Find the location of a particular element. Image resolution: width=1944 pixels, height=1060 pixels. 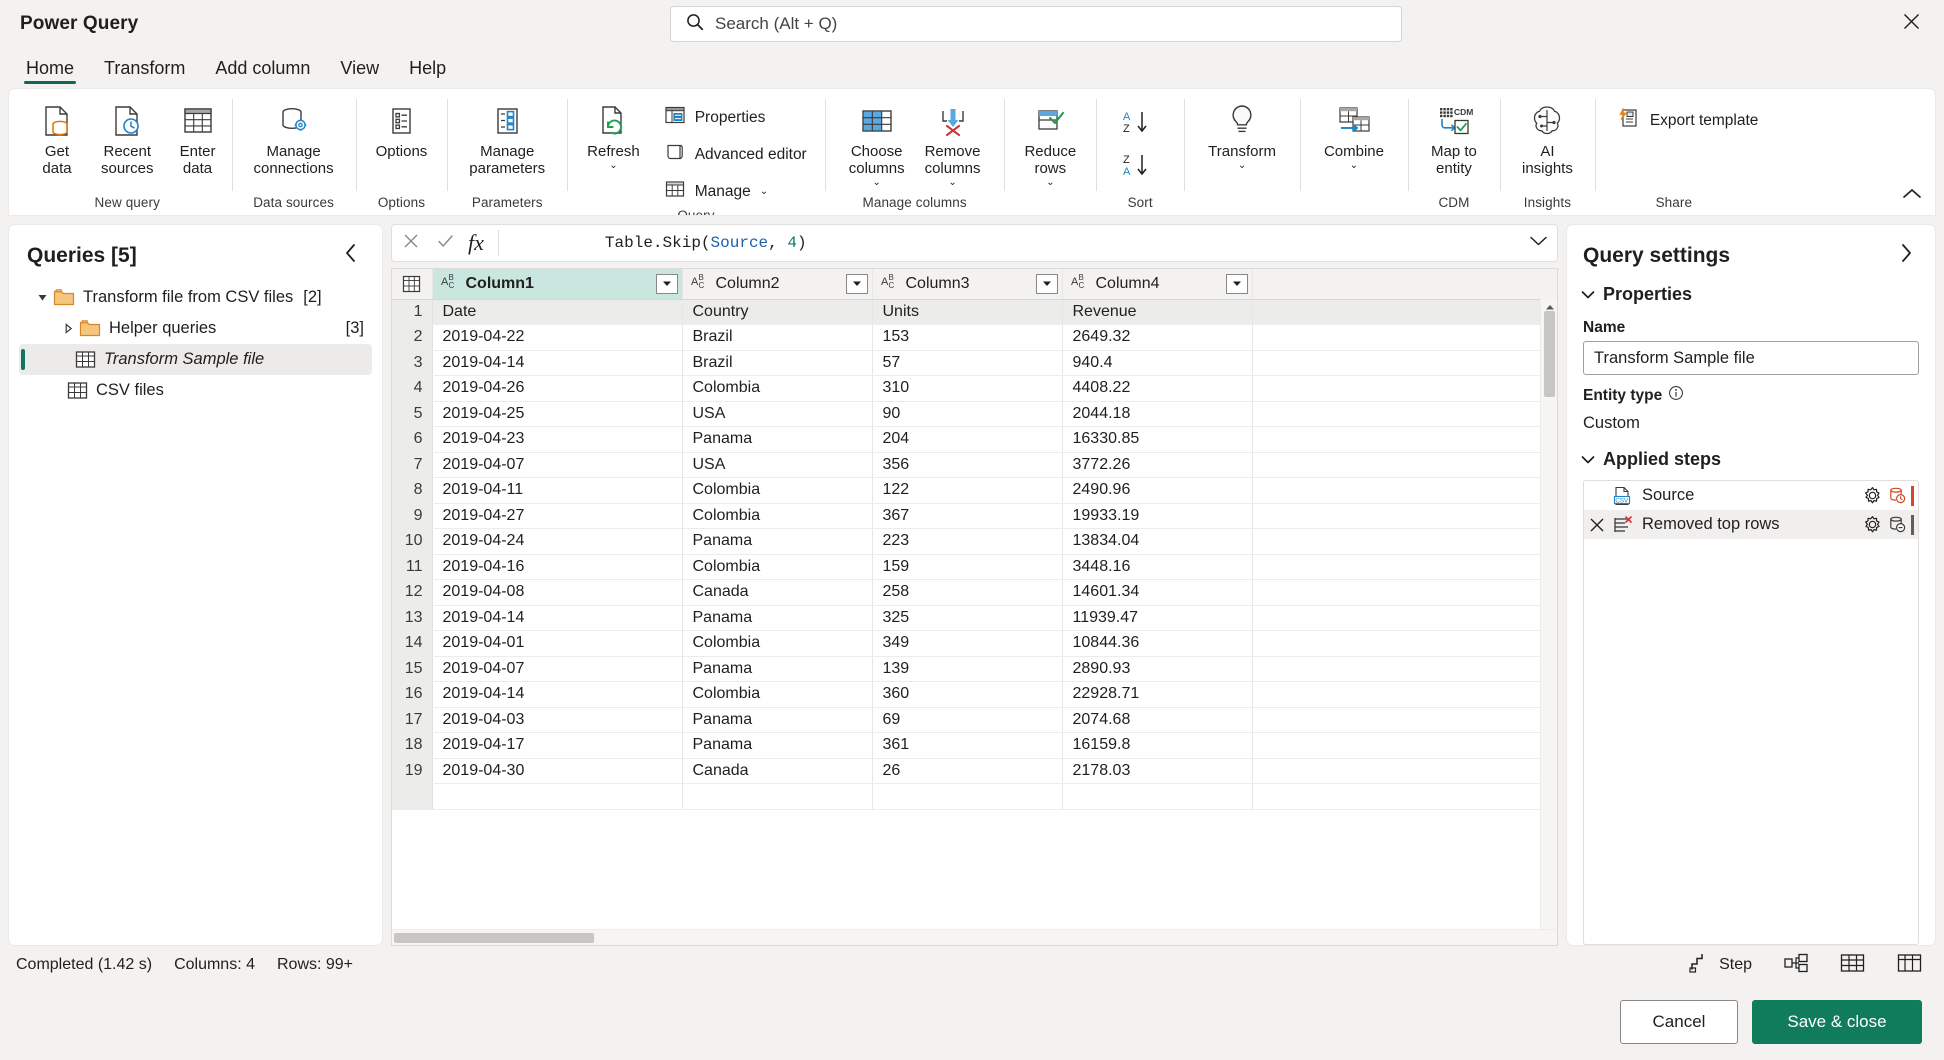

manage-connections-button: Manage connections is located at coordinates (294, 137).